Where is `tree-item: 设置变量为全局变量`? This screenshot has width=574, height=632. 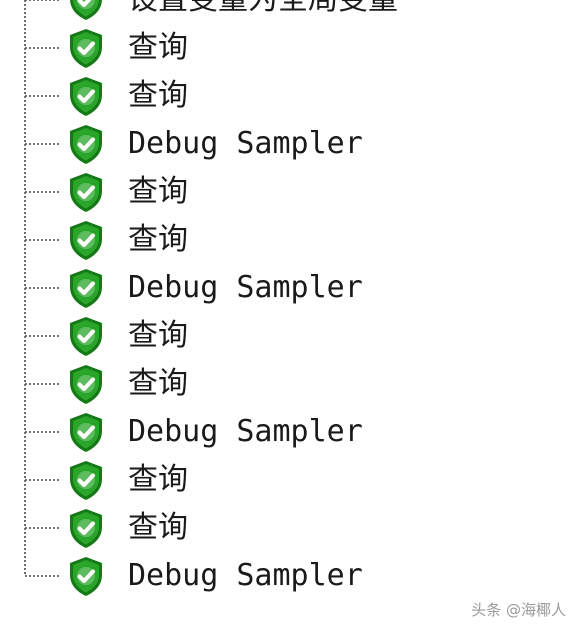 tree-item: 设置变量为全局变量 is located at coordinates (260, 12).